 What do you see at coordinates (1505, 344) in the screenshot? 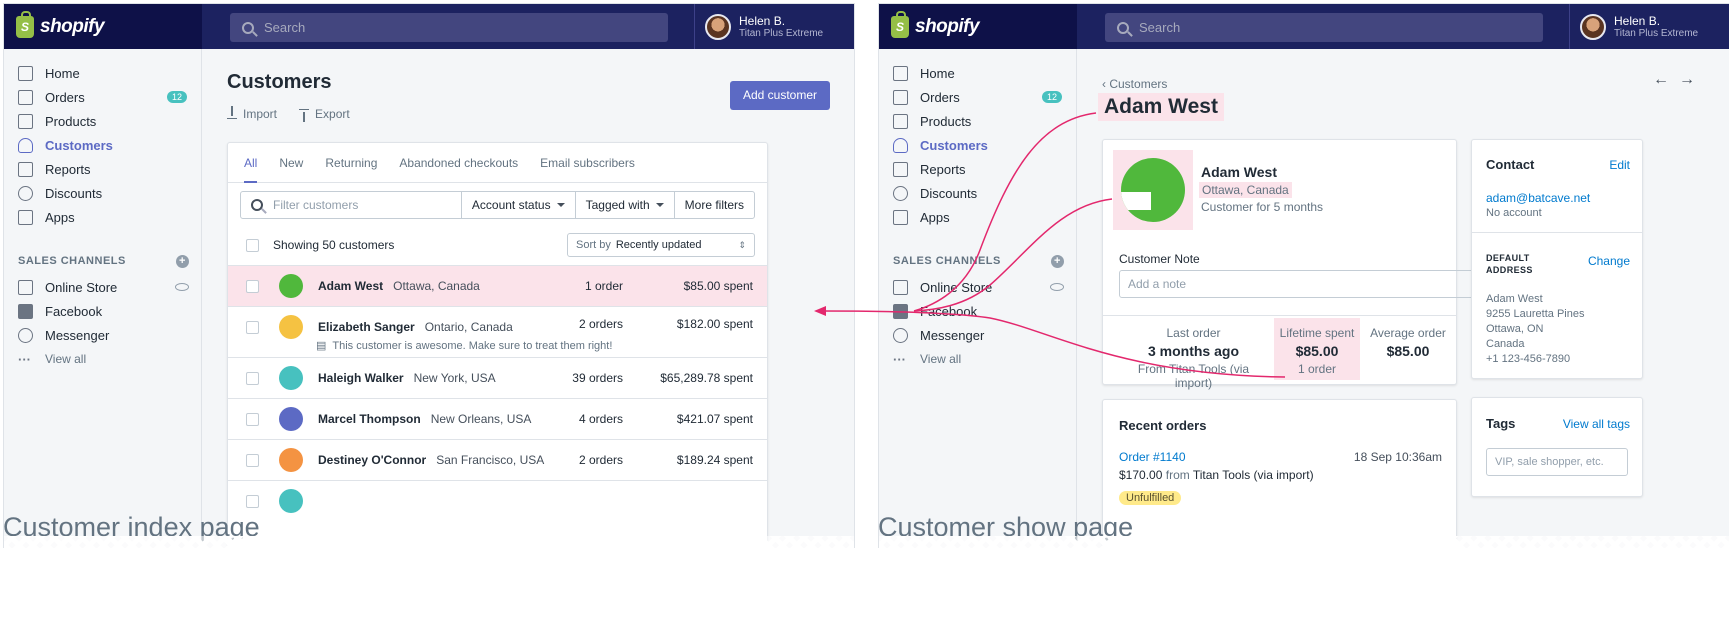
I see `address-line: Canada` at bounding box center [1505, 344].